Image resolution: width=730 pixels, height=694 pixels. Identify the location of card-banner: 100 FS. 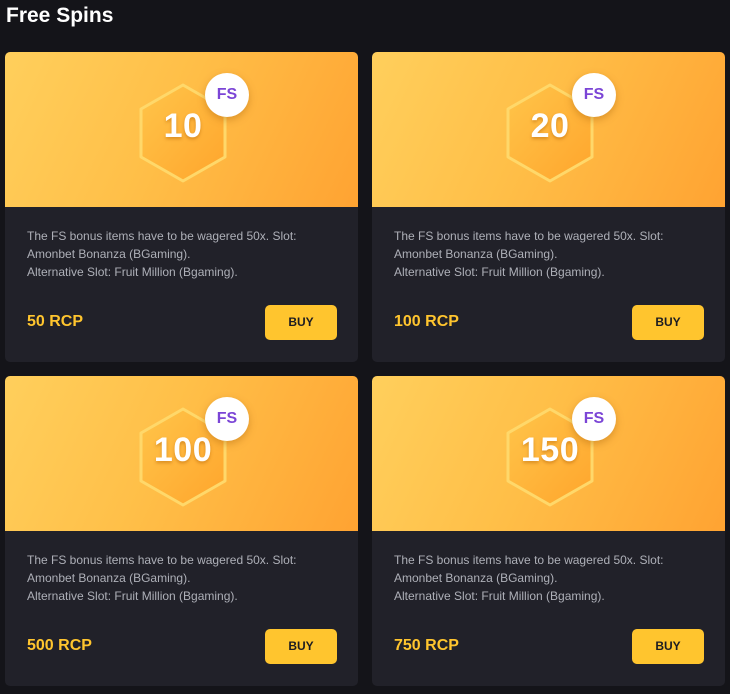
(181, 453).